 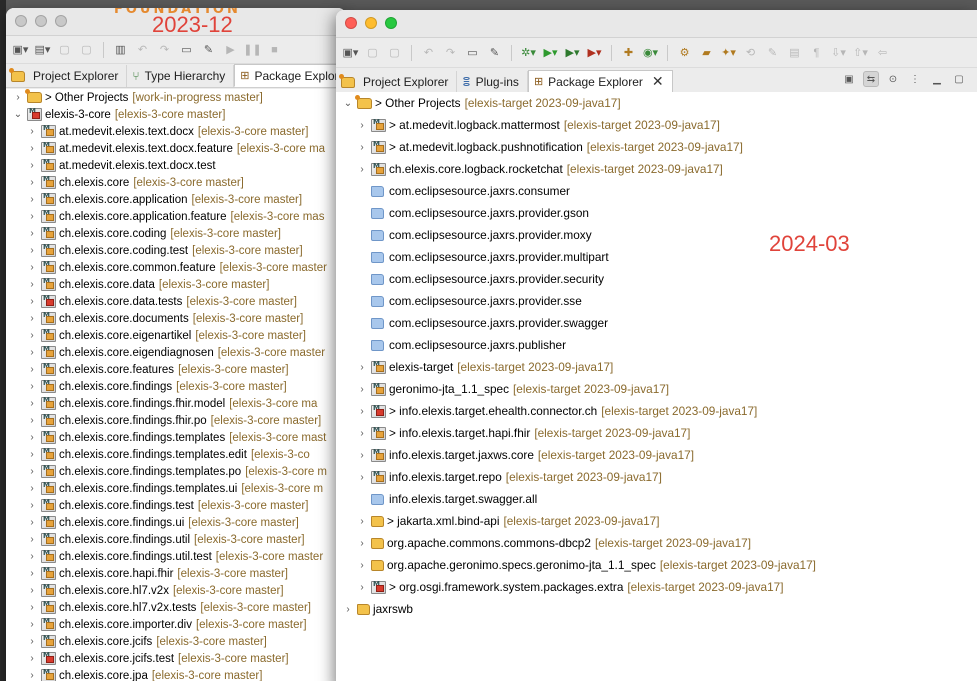 What do you see at coordinates (684, 53) in the screenshot?
I see `open-type-icon: ⚙` at bounding box center [684, 53].